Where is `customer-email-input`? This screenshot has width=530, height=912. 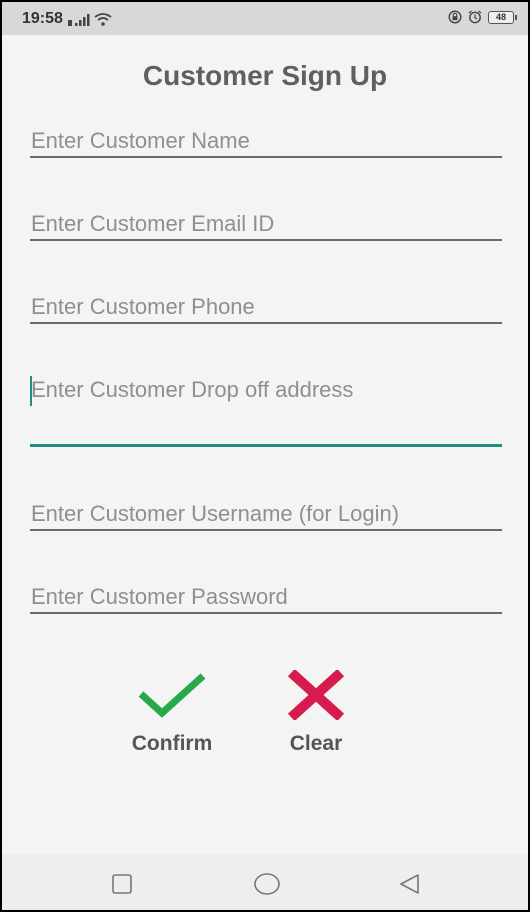
customer-email-input is located at coordinates (266, 224).